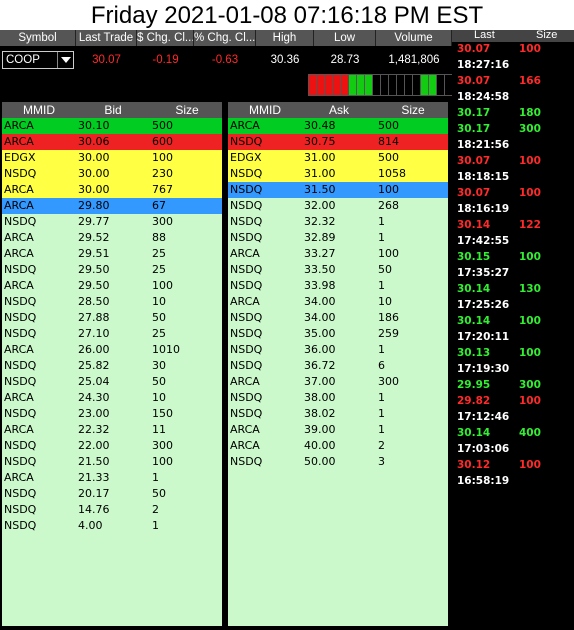 The image size is (574, 630). I want to click on ask-row: NSDQ 50.00 3, so click(338, 462).